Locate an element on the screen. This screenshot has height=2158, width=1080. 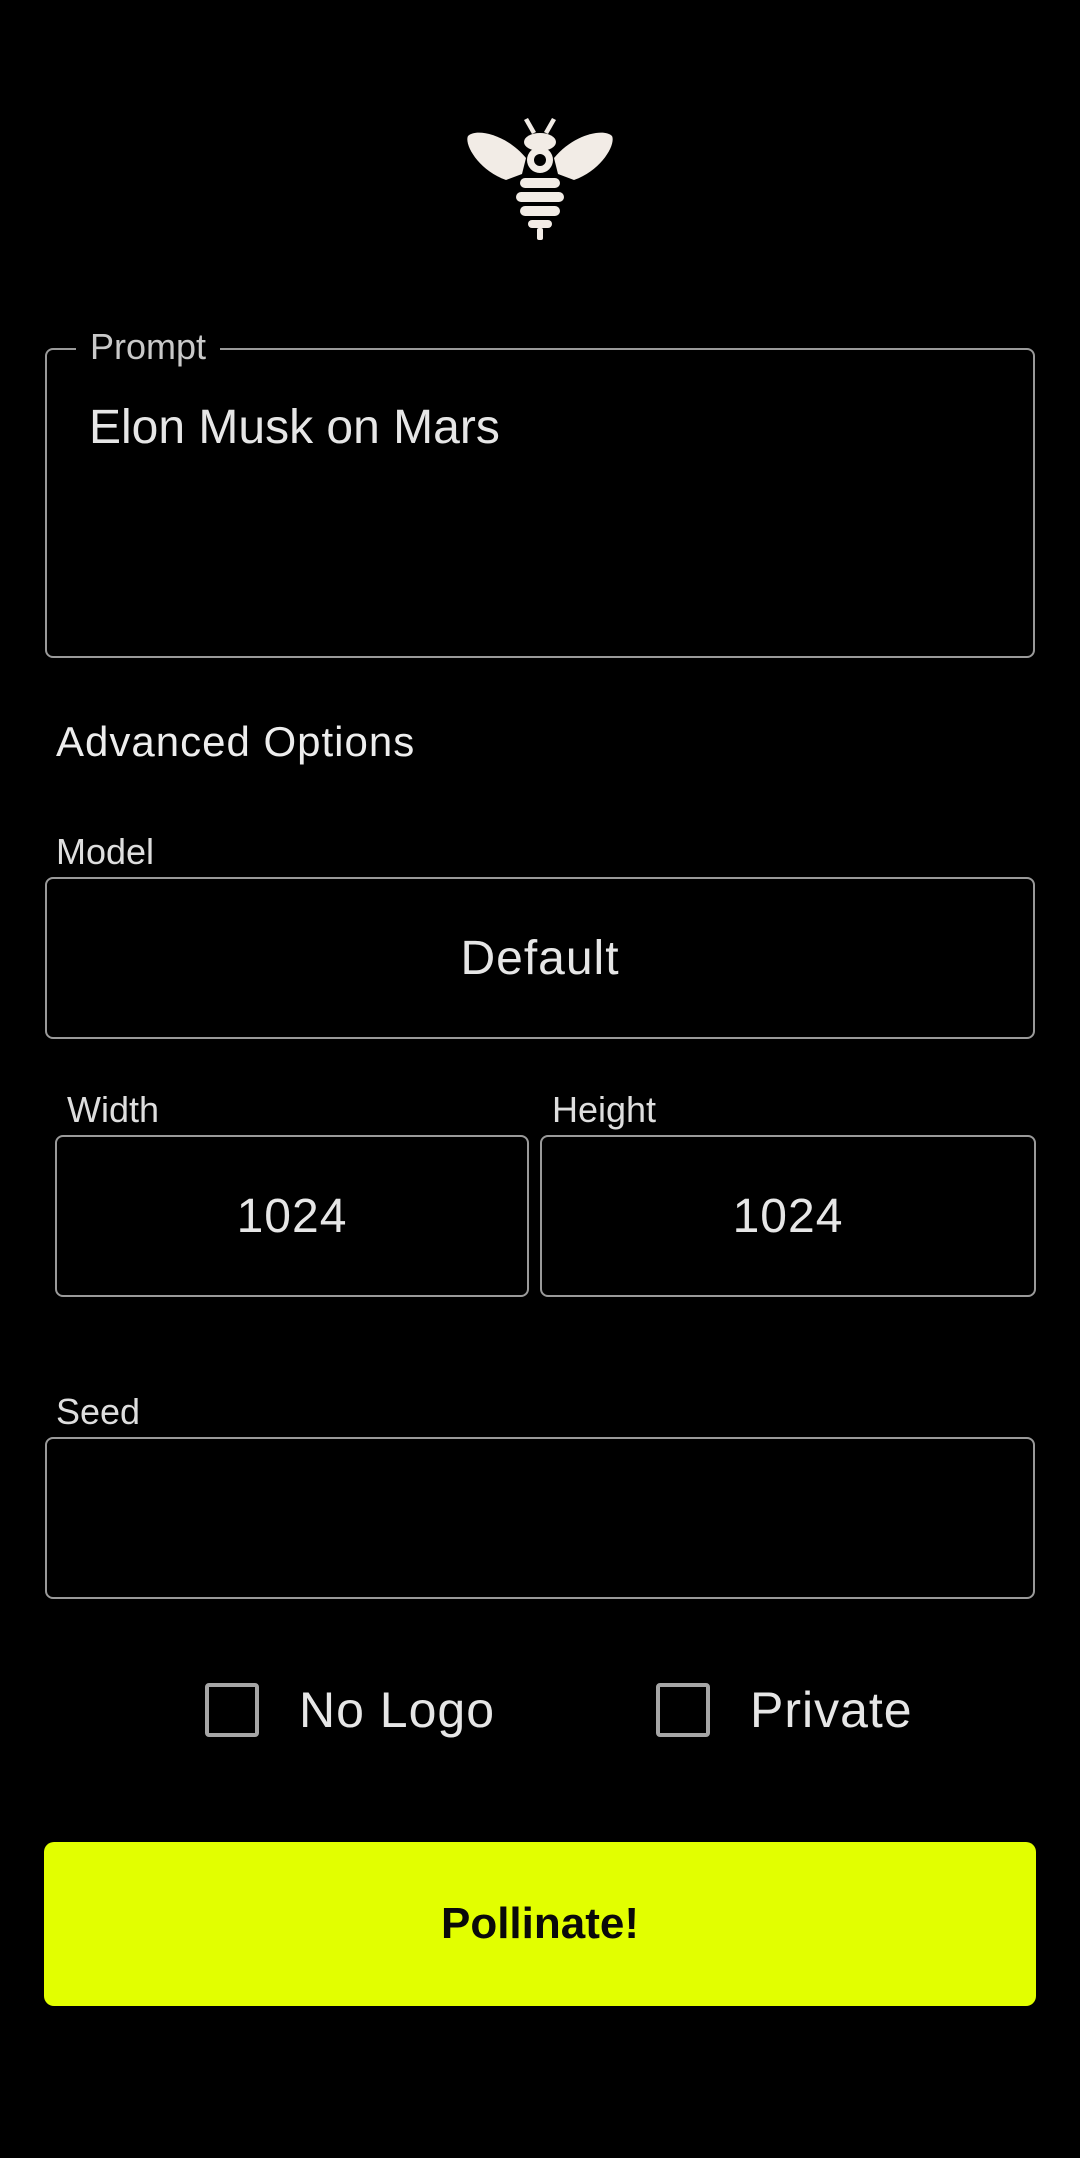
pollinate-button: Pollinate! is located at coordinates (540, 1924).